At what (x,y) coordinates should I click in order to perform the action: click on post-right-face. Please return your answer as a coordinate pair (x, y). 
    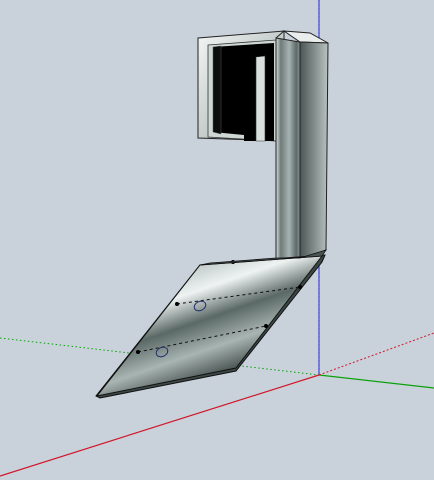
    Looking at the image, I should click on (314, 152).